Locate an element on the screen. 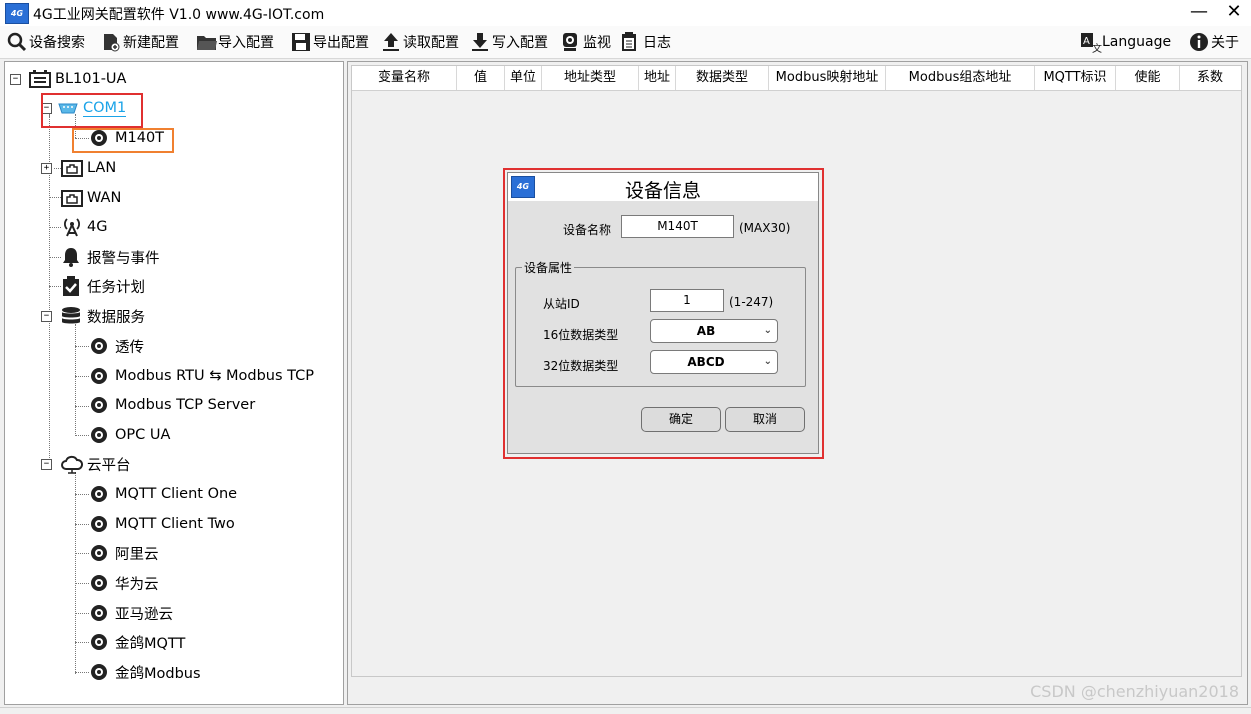 The height and width of the screenshot is (714, 1251). expander-lan: + is located at coordinates (46, 168).